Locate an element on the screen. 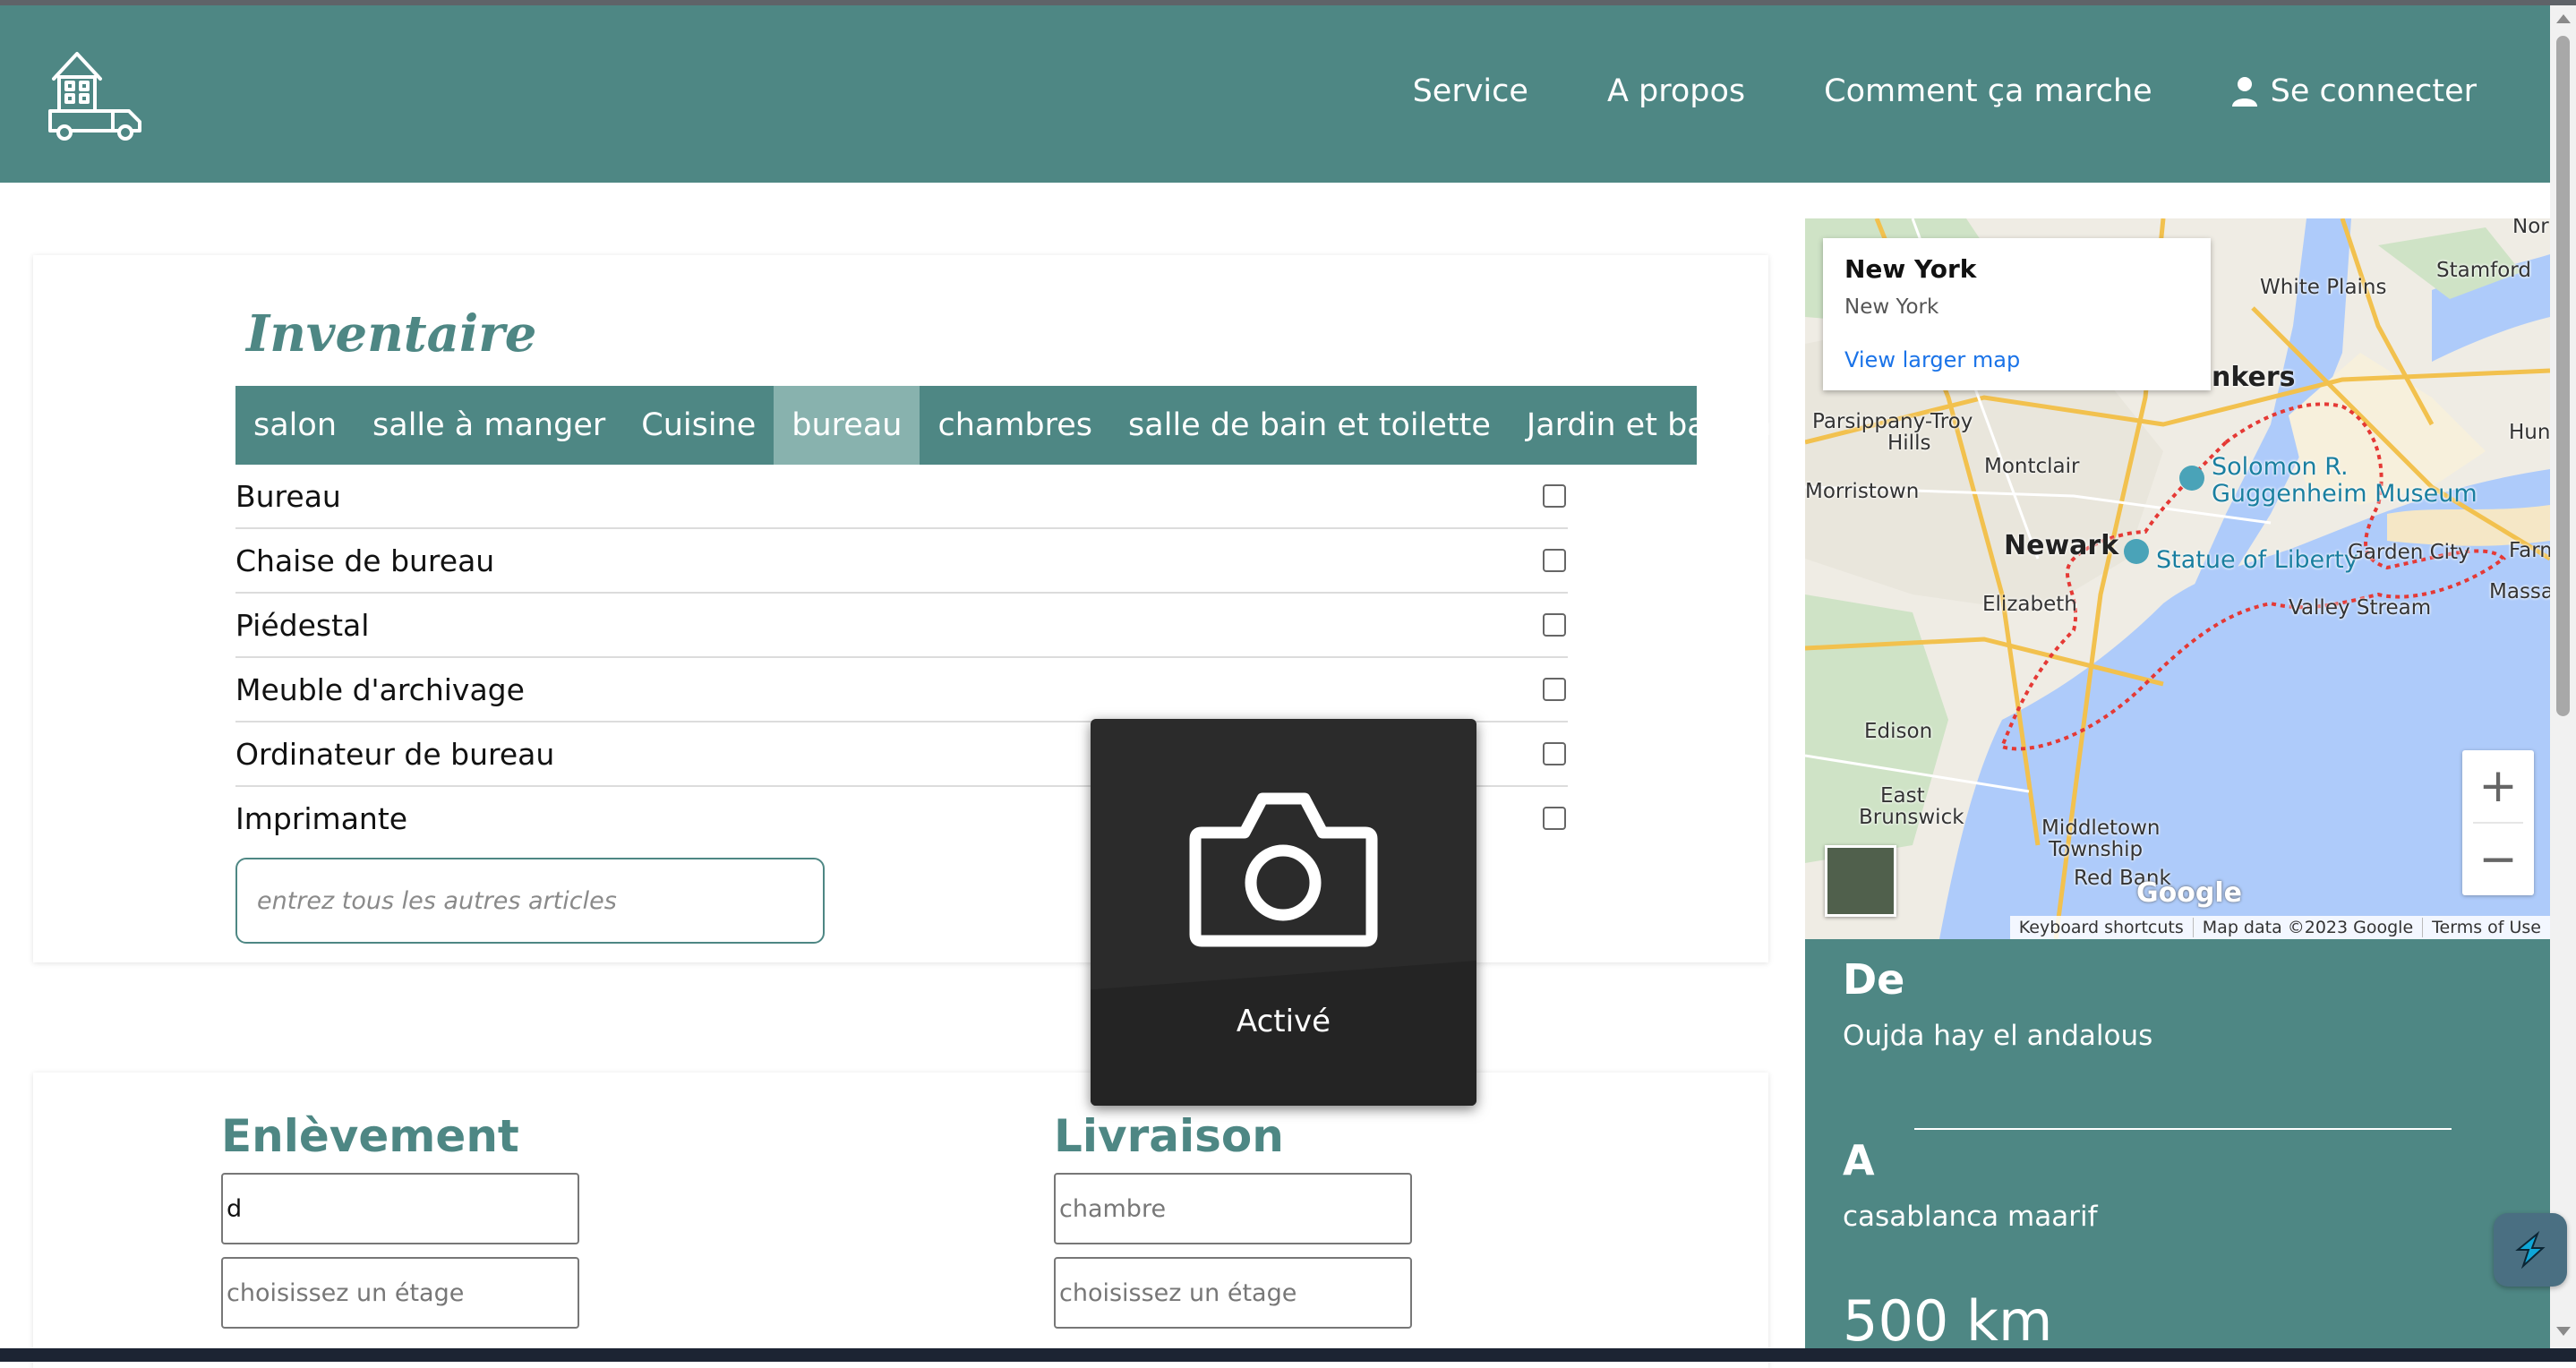 This screenshot has height=1368, width=2576. map-label: Parsippany-Troy is located at coordinates (1893, 421).